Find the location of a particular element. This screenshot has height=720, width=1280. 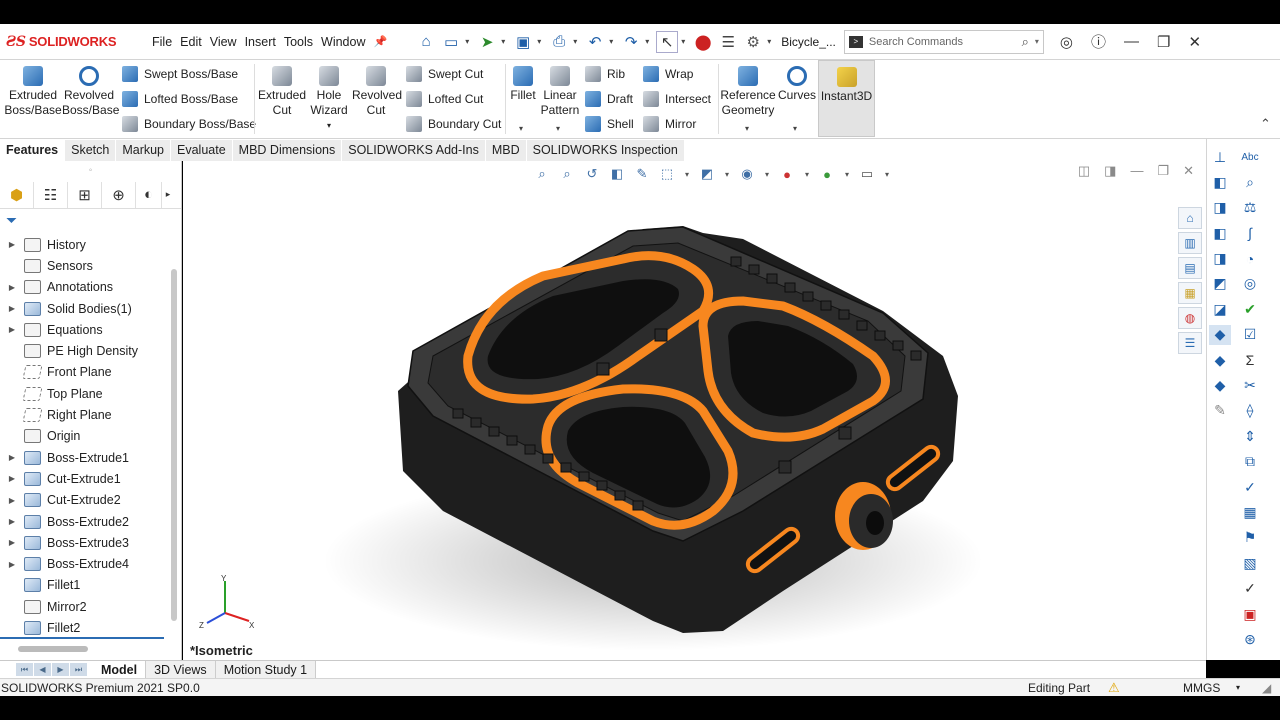

search-icon: ⌕ is located at coordinates (1025, 42).